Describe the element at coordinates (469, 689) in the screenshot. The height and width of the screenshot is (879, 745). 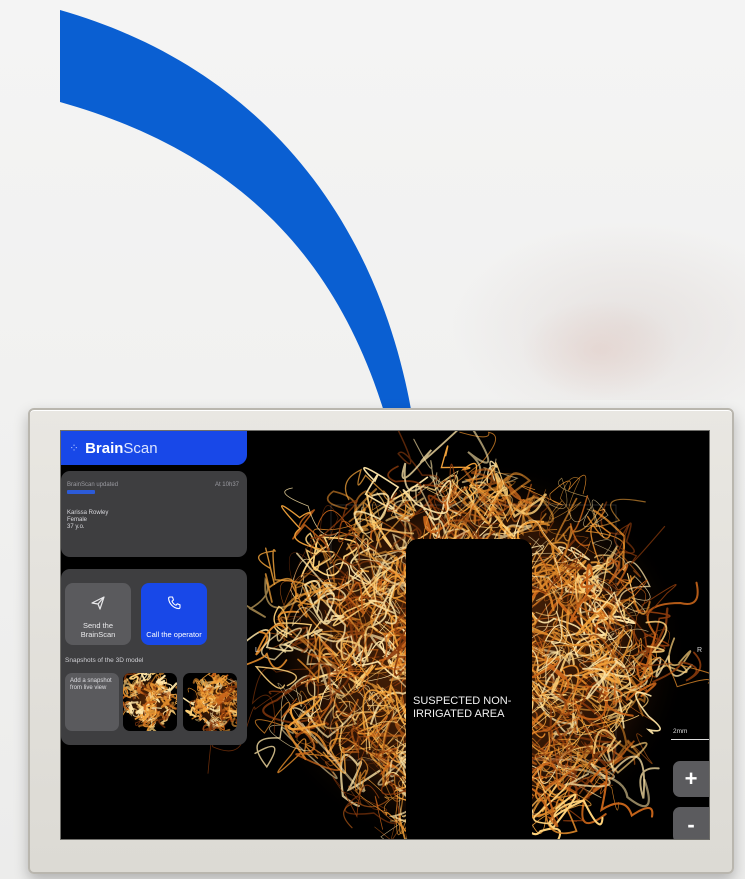
I see `suspected-area-overlay` at that location.